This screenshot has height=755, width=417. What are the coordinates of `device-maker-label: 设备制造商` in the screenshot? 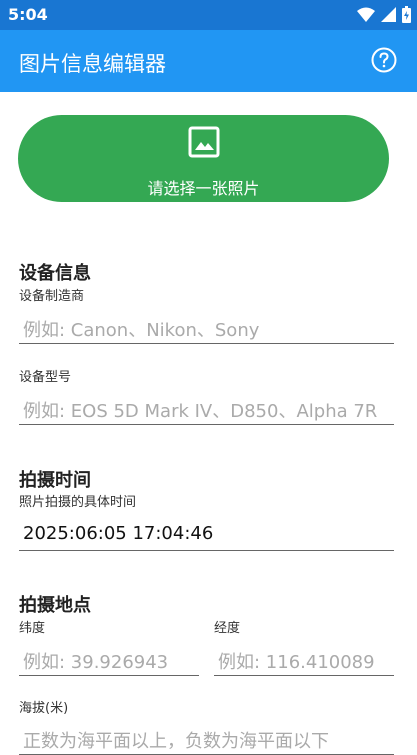 It's located at (52, 296).